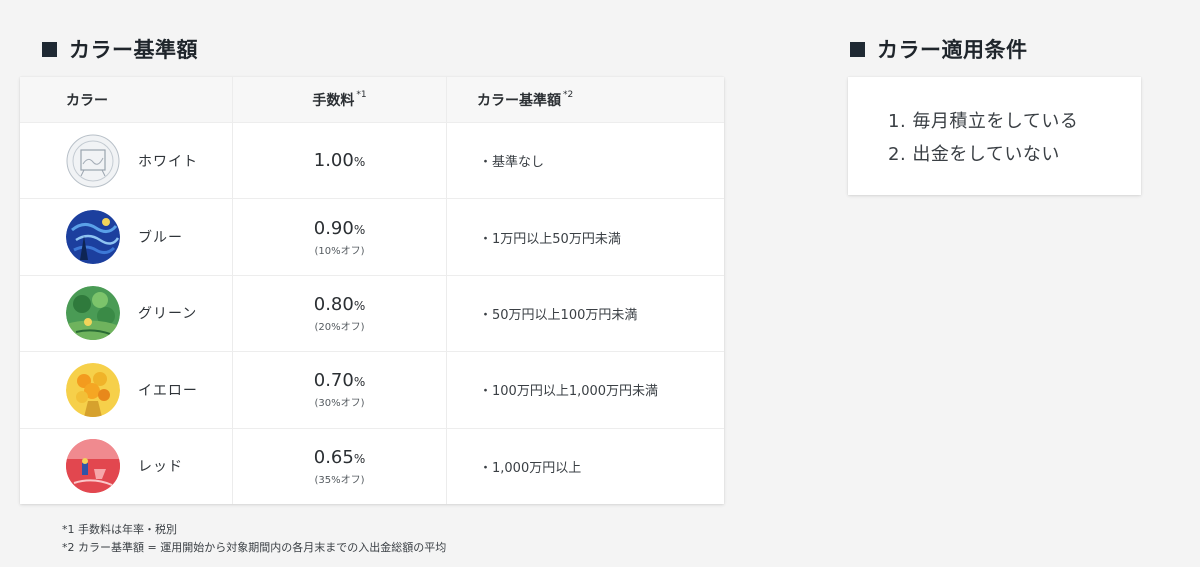 This screenshot has height=567, width=1200. I want to click on fee-discount: (30%オフ), so click(339, 404).